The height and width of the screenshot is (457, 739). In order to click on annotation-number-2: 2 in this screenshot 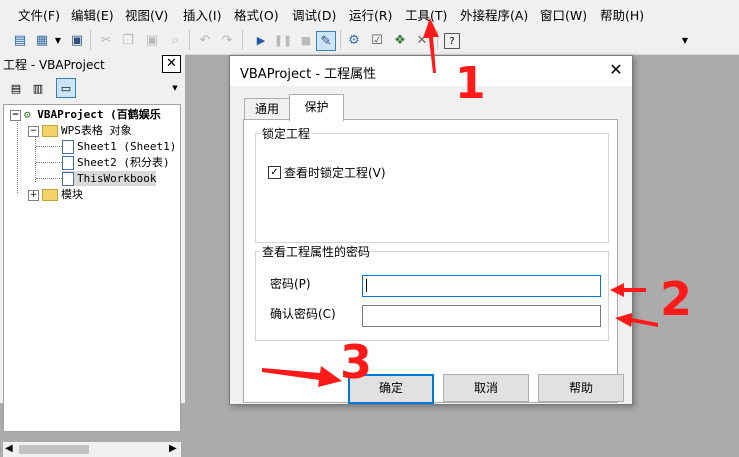, I will do `click(676, 299)`.